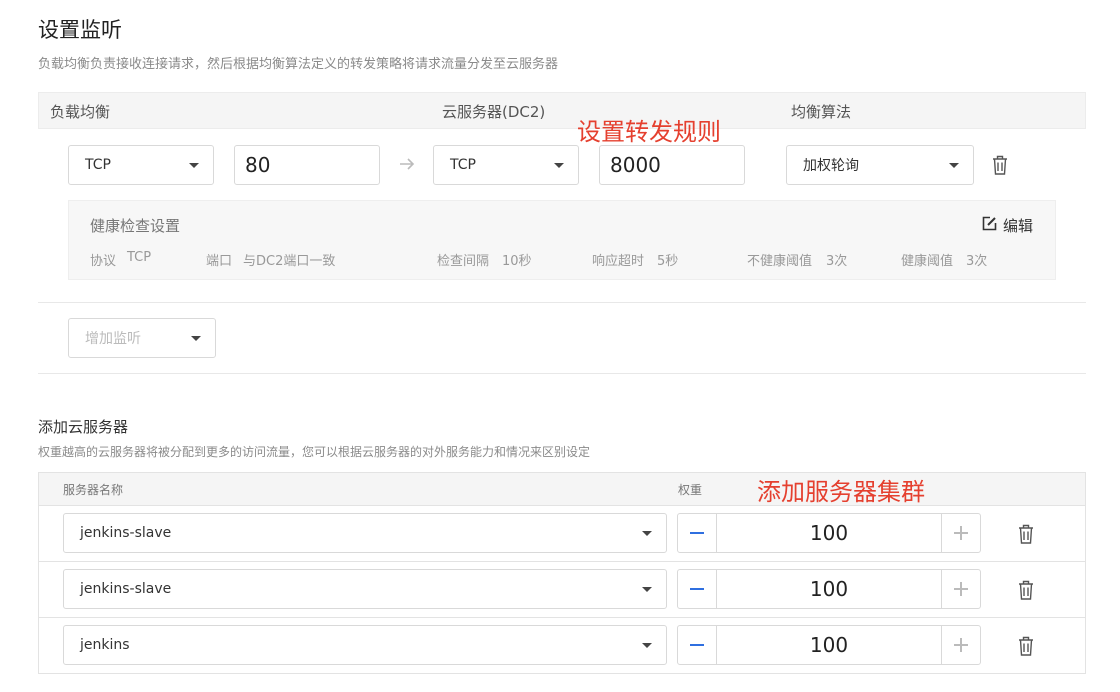 Image resolution: width=1120 pixels, height=692 pixels. What do you see at coordinates (841, 492) in the screenshot?
I see `annotation-add-cluster: 添加服务器集群` at bounding box center [841, 492].